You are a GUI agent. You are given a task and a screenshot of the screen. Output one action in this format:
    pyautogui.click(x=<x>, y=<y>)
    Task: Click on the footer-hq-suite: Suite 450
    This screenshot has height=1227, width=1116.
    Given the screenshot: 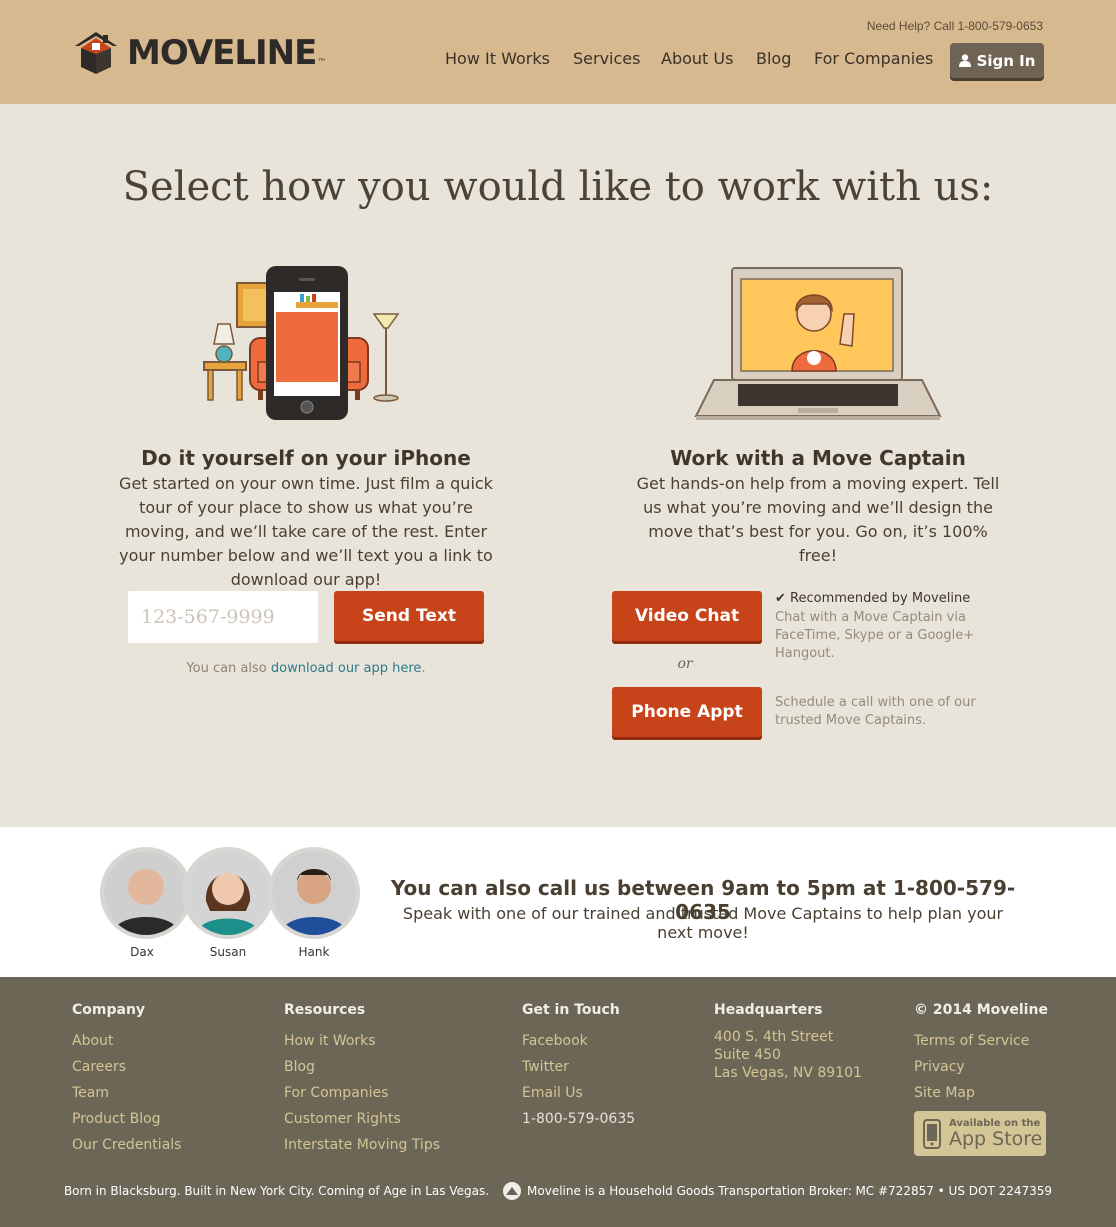 What is the action you would take?
    pyautogui.click(x=747, y=1055)
    